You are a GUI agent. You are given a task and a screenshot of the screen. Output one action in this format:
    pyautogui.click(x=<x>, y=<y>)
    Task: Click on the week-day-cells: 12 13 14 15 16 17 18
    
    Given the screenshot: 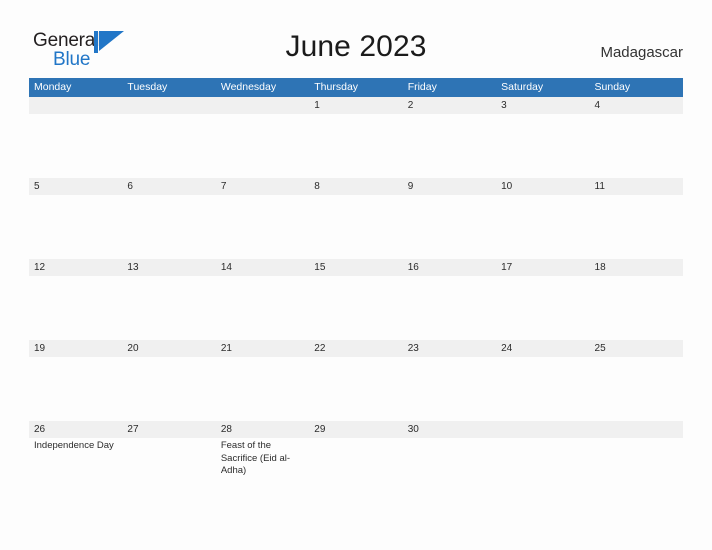 What is the action you would take?
    pyautogui.click(x=356, y=299)
    